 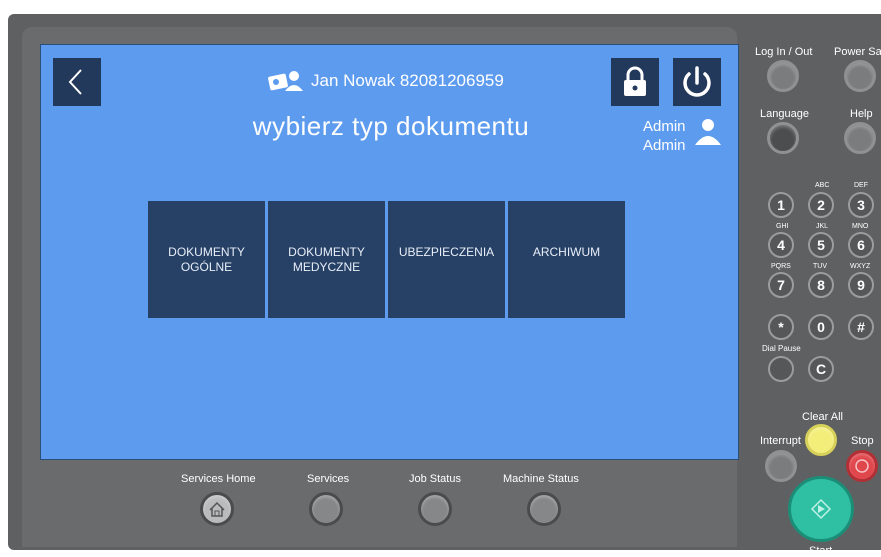 I want to click on lock-button, so click(x=635, y=82).